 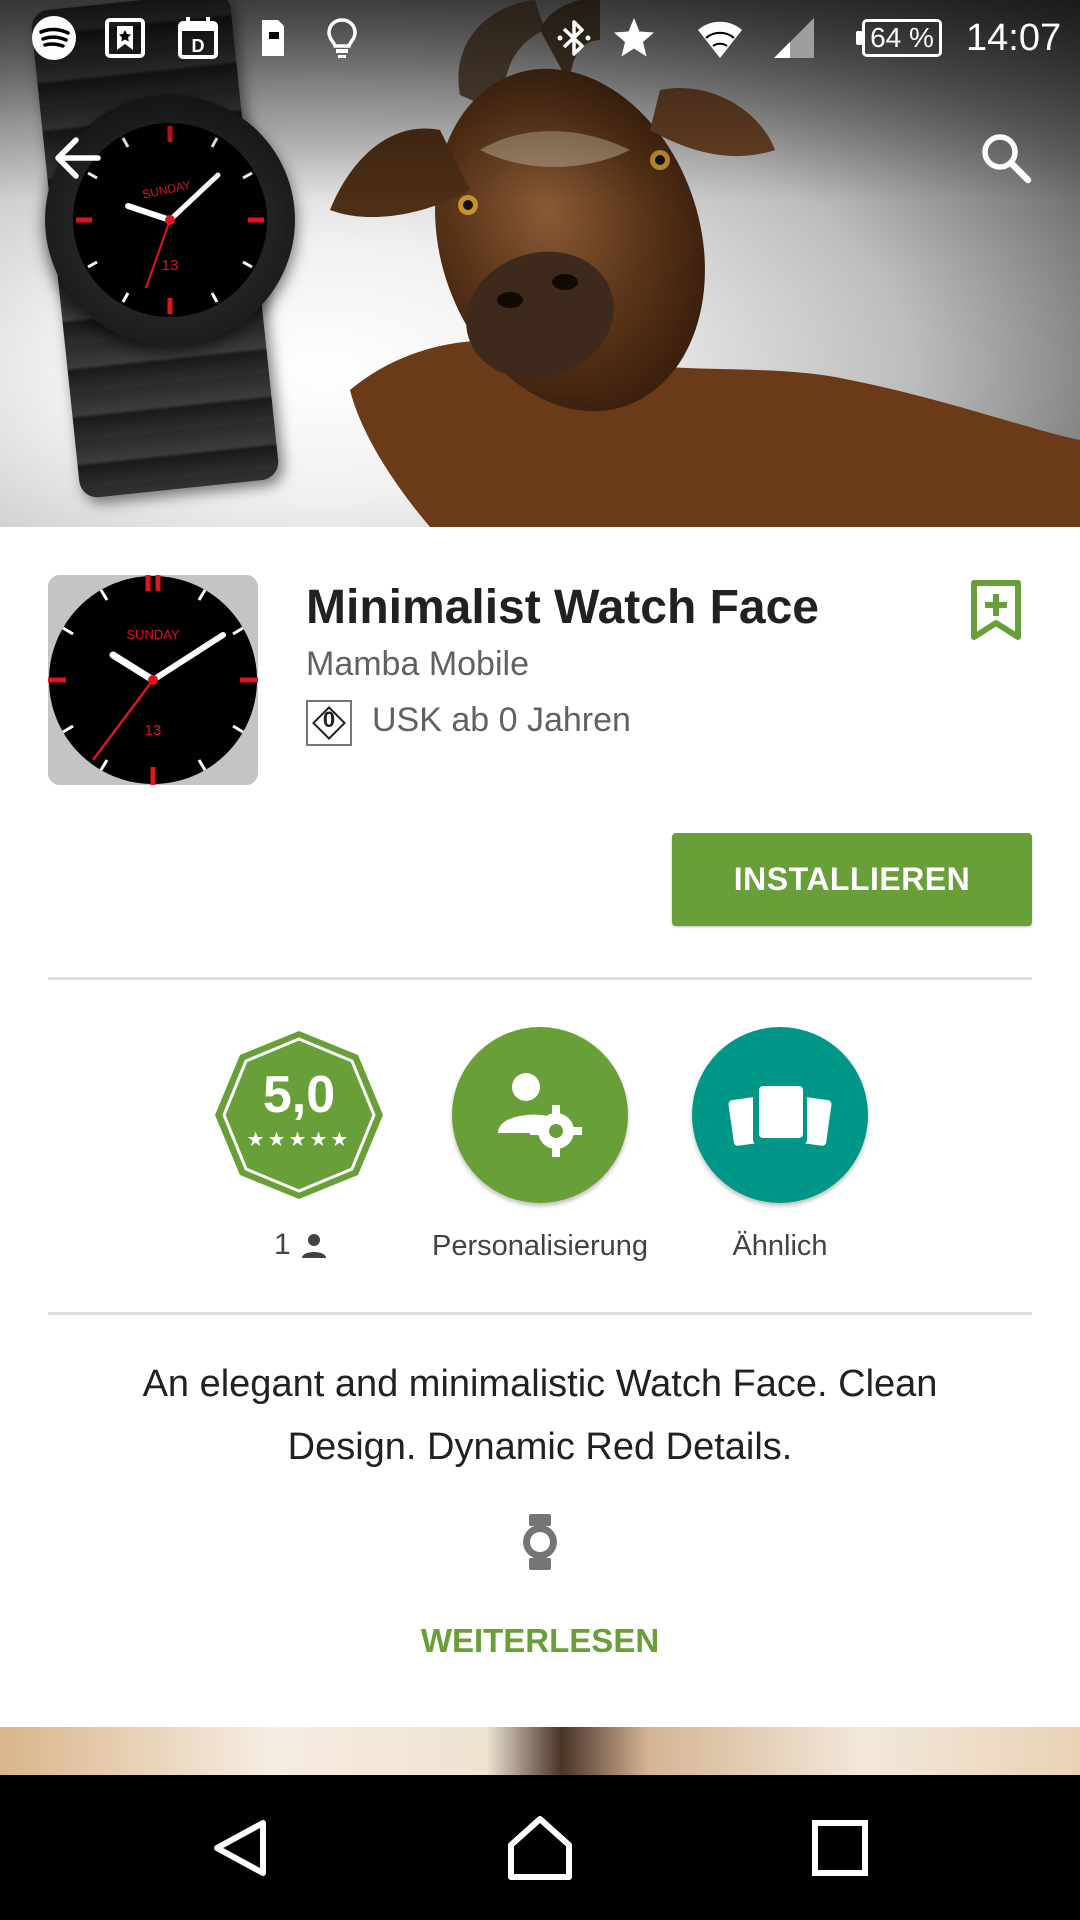 What do you see at coordinates (329, 719) in the screenshot?
I see `usk-number: 0` at bounding box center [329, 719].